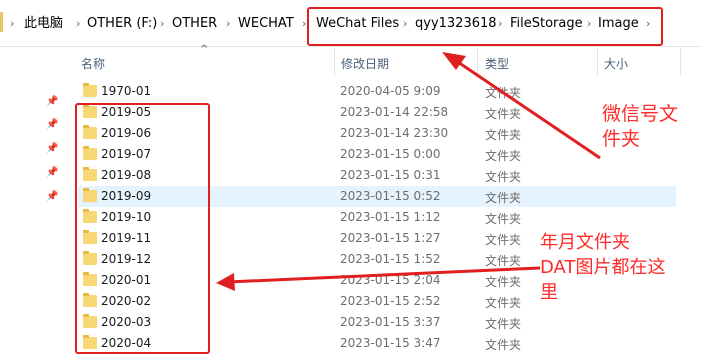 Image resolution: width=701 pixels, height=359 pixels. What do you see at coordinates (640, 114) in the screenshot?
I see `annotation-line: 微信号文` at bounding box center [640, 114].